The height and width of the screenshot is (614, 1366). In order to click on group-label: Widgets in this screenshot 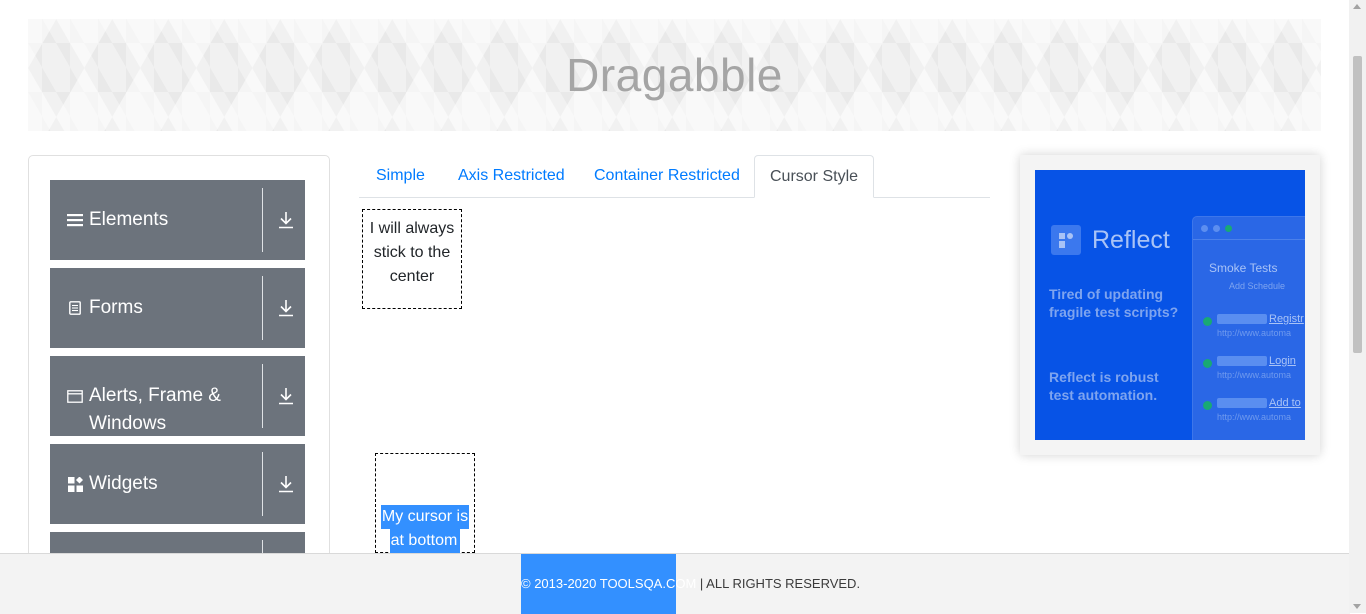, I will do `click(123, 483)`.